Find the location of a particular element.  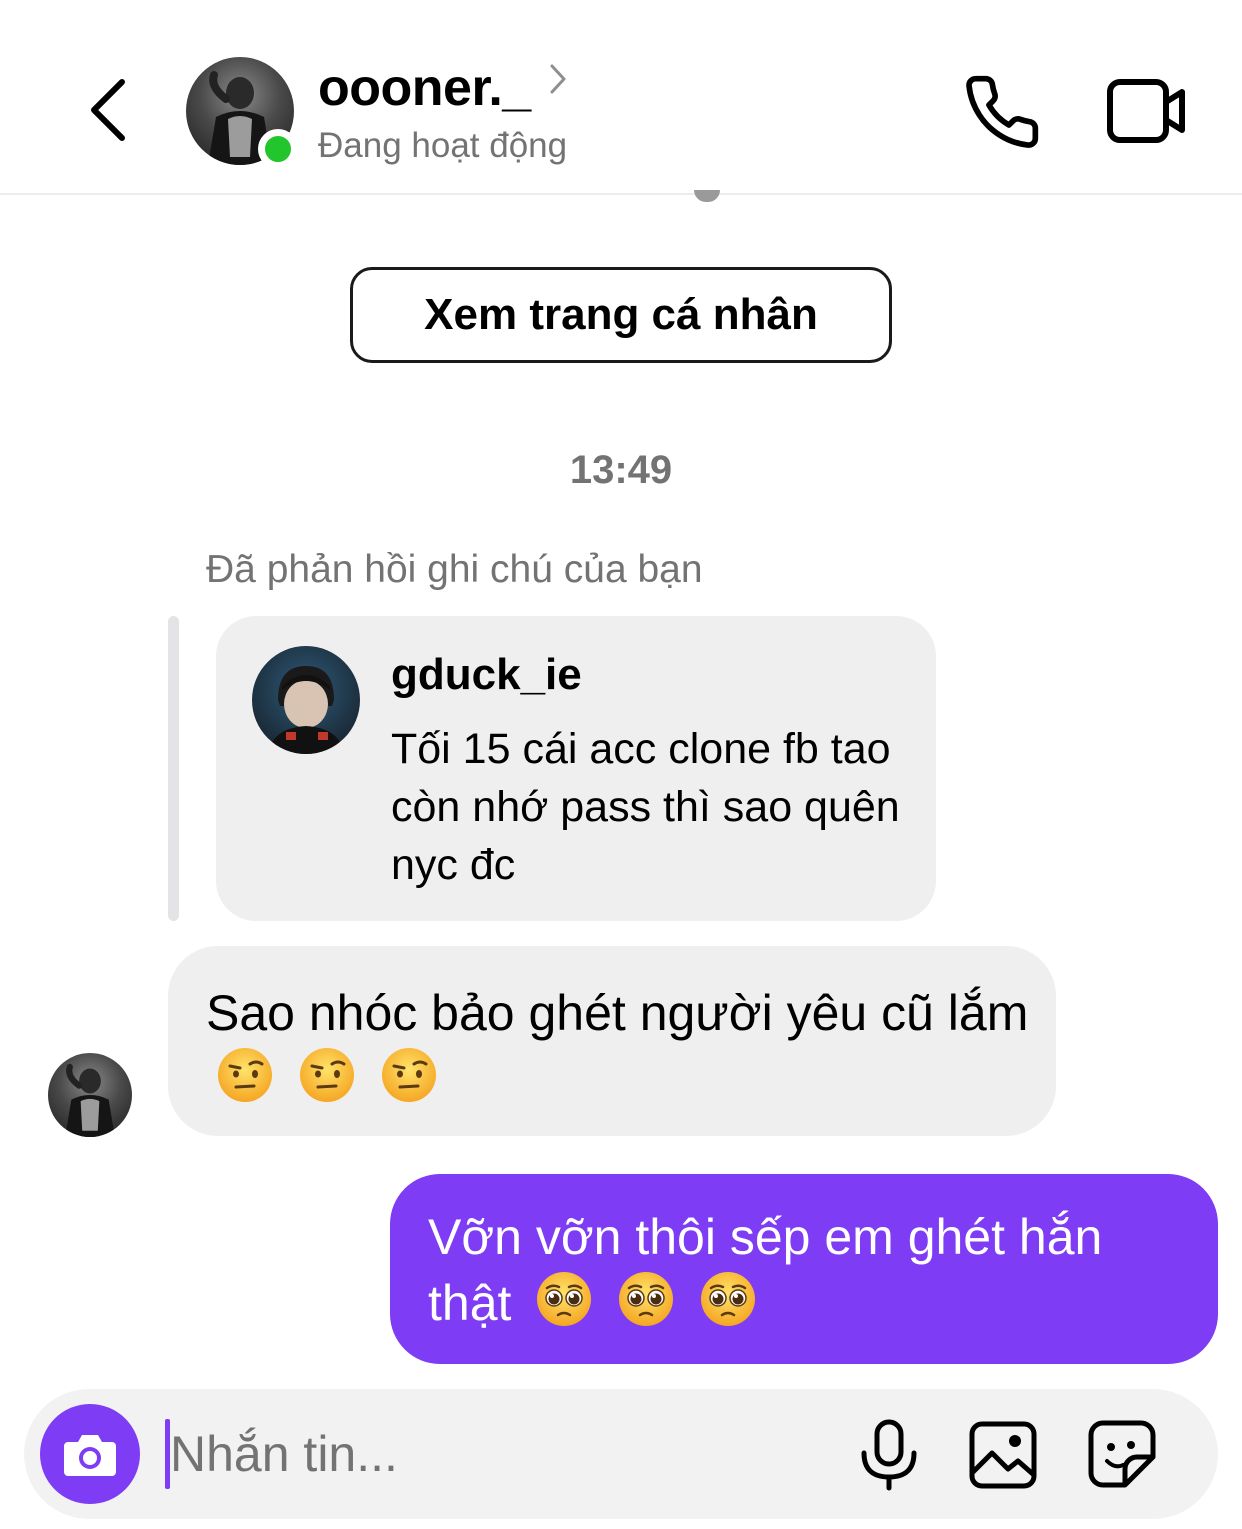

view-profile-button: Xem trang cá nhân is located at coordinates (621, 315).